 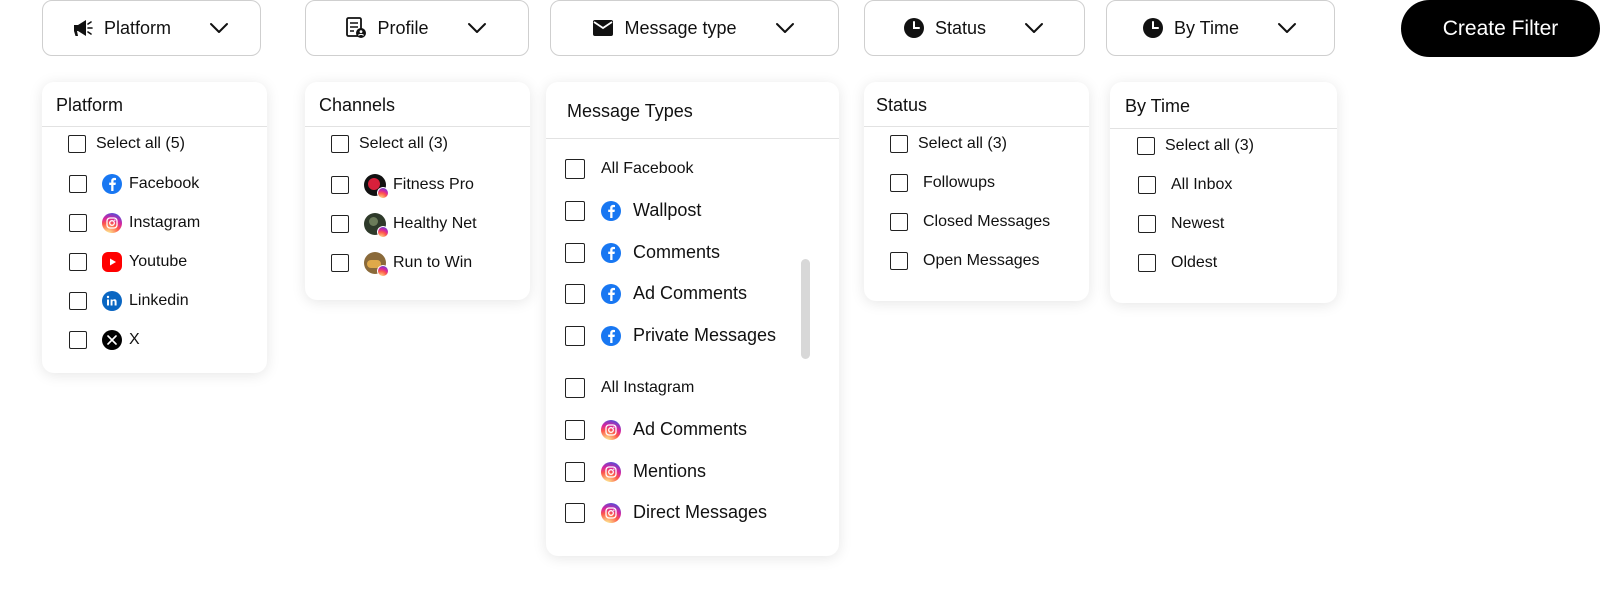 I want to click on status-item: Followups, so click(x=942, y=183).